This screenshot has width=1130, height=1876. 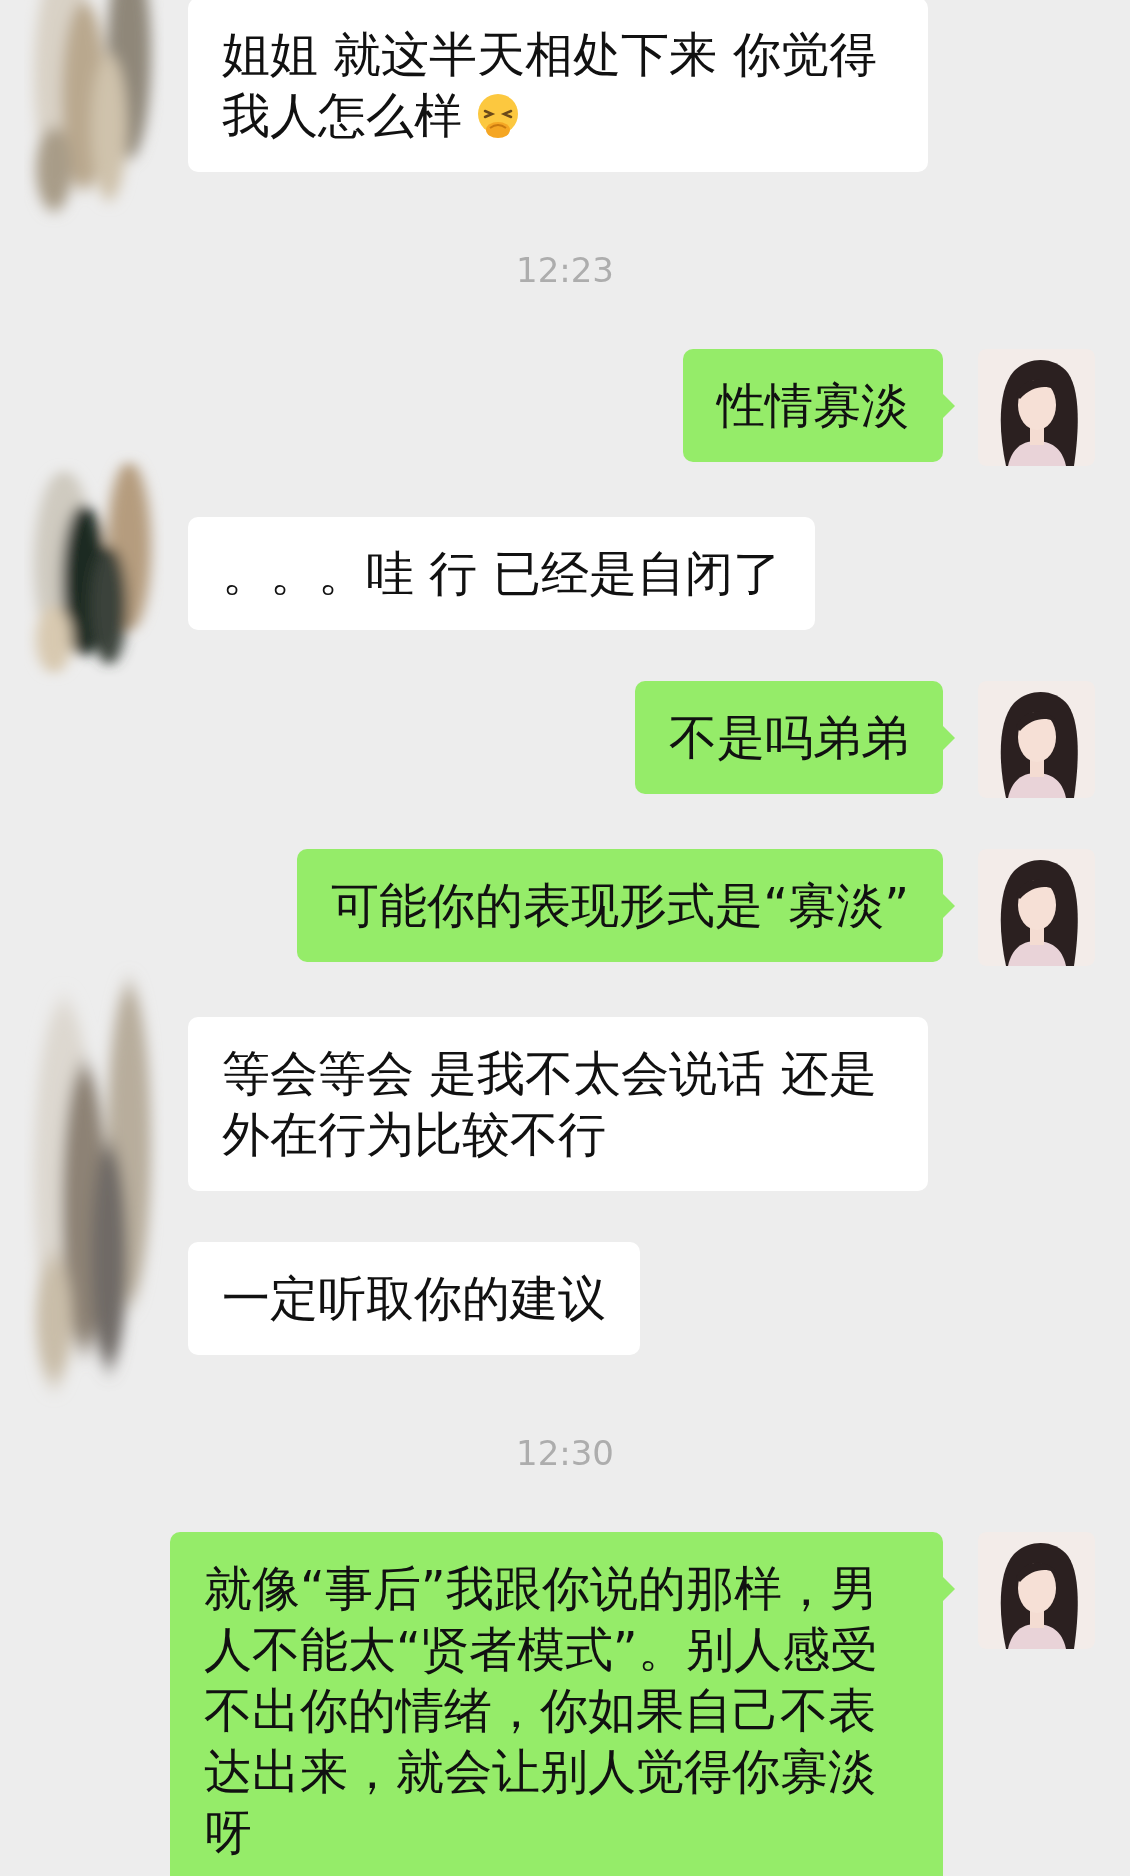 What do you see at coordinates (565, 270) in the screenshot?
I see `timestamp: 12:23` at bounding box center [565, 270].